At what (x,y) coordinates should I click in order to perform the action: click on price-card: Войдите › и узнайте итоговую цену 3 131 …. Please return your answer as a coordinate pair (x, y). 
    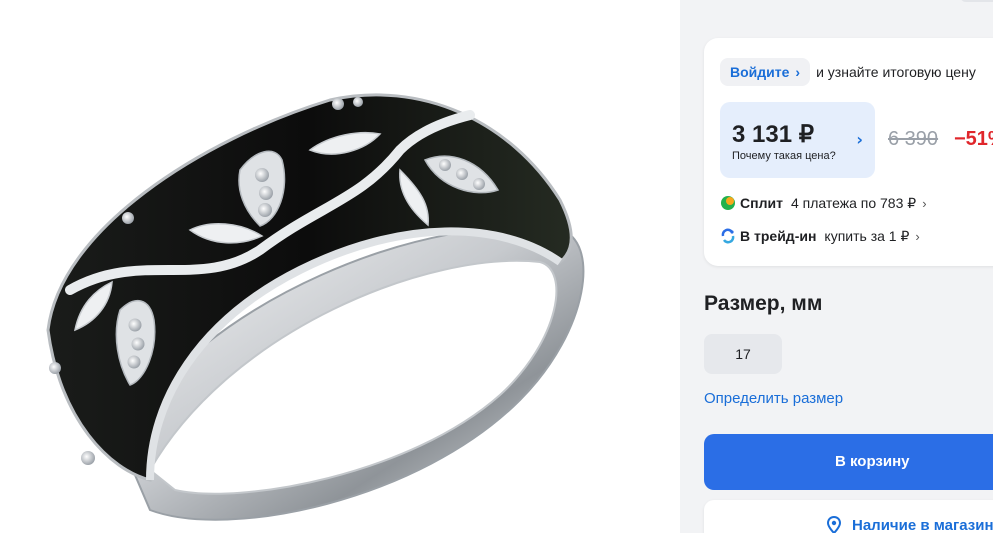
    Looking at the image, I should click on (848, 152).